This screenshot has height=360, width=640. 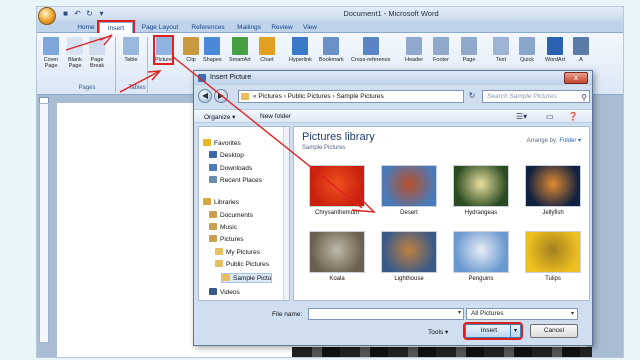 I want to click on tab-mailings: Mailings, so click(x=249, y=27).